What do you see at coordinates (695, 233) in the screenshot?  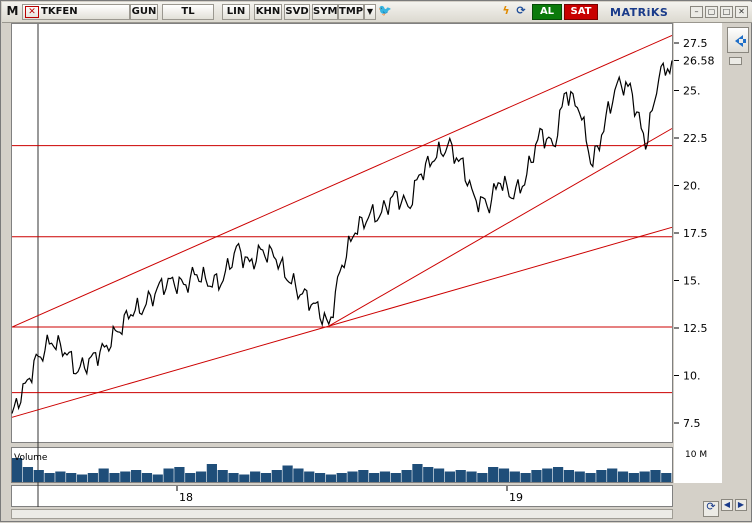 I see `price-tick-label-4: 17.5` at bounding box center [695, 233].